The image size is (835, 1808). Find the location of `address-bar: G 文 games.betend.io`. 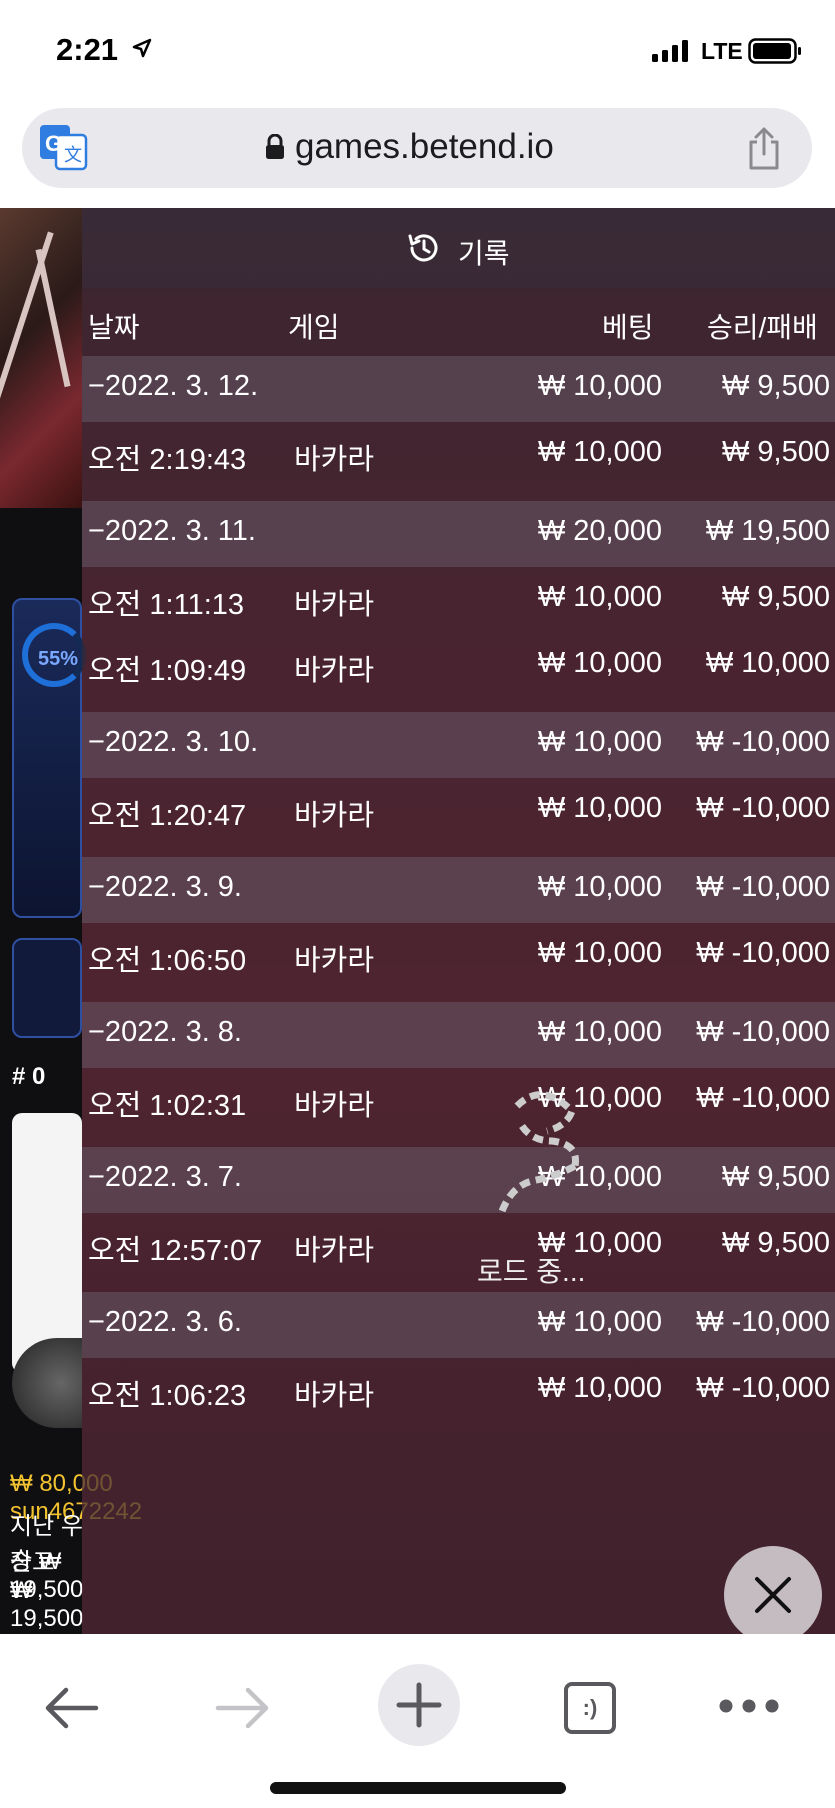

address-bar: G 文 games.betend.io is located at coordinates (417, 148).